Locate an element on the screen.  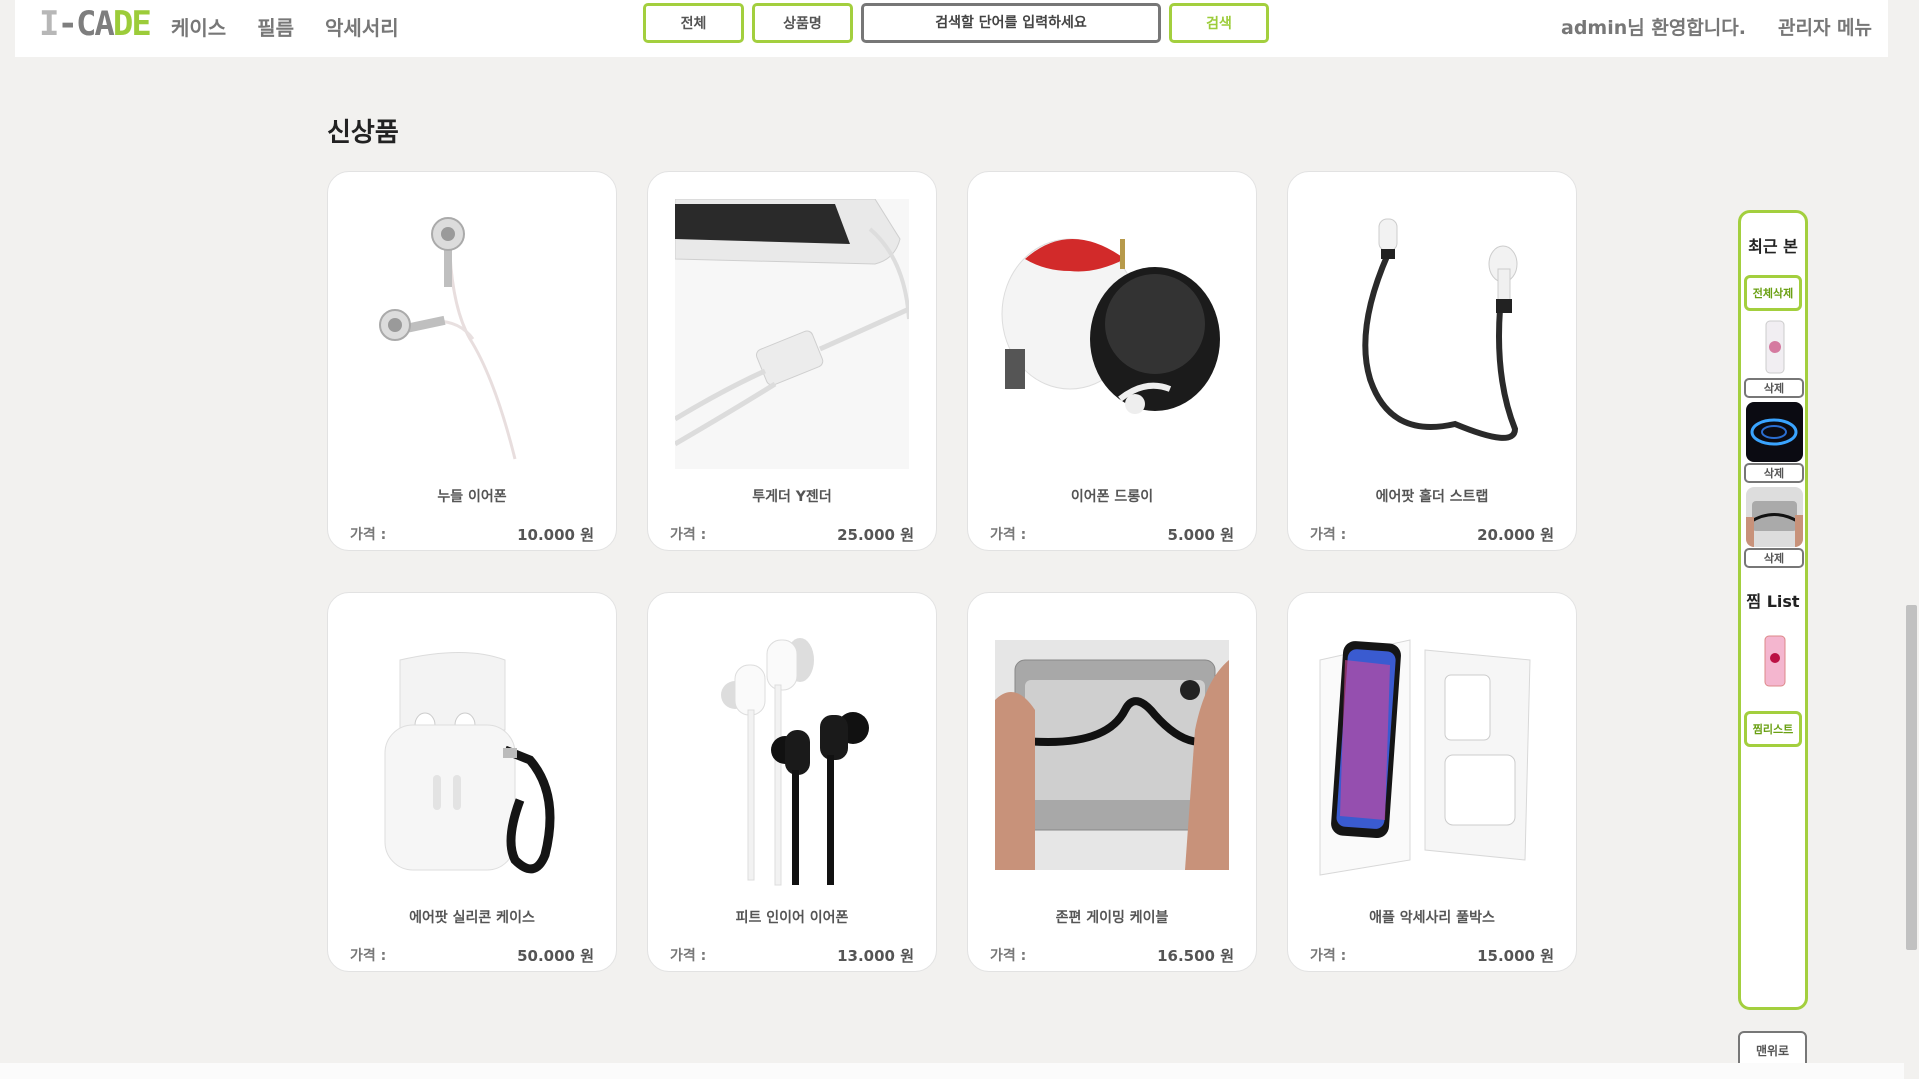
recent-sidebar: 최근 본 전체삭제 삭제 삭제 삭제 찜 List 찜리스트 is located at coordinates (1773, 610).